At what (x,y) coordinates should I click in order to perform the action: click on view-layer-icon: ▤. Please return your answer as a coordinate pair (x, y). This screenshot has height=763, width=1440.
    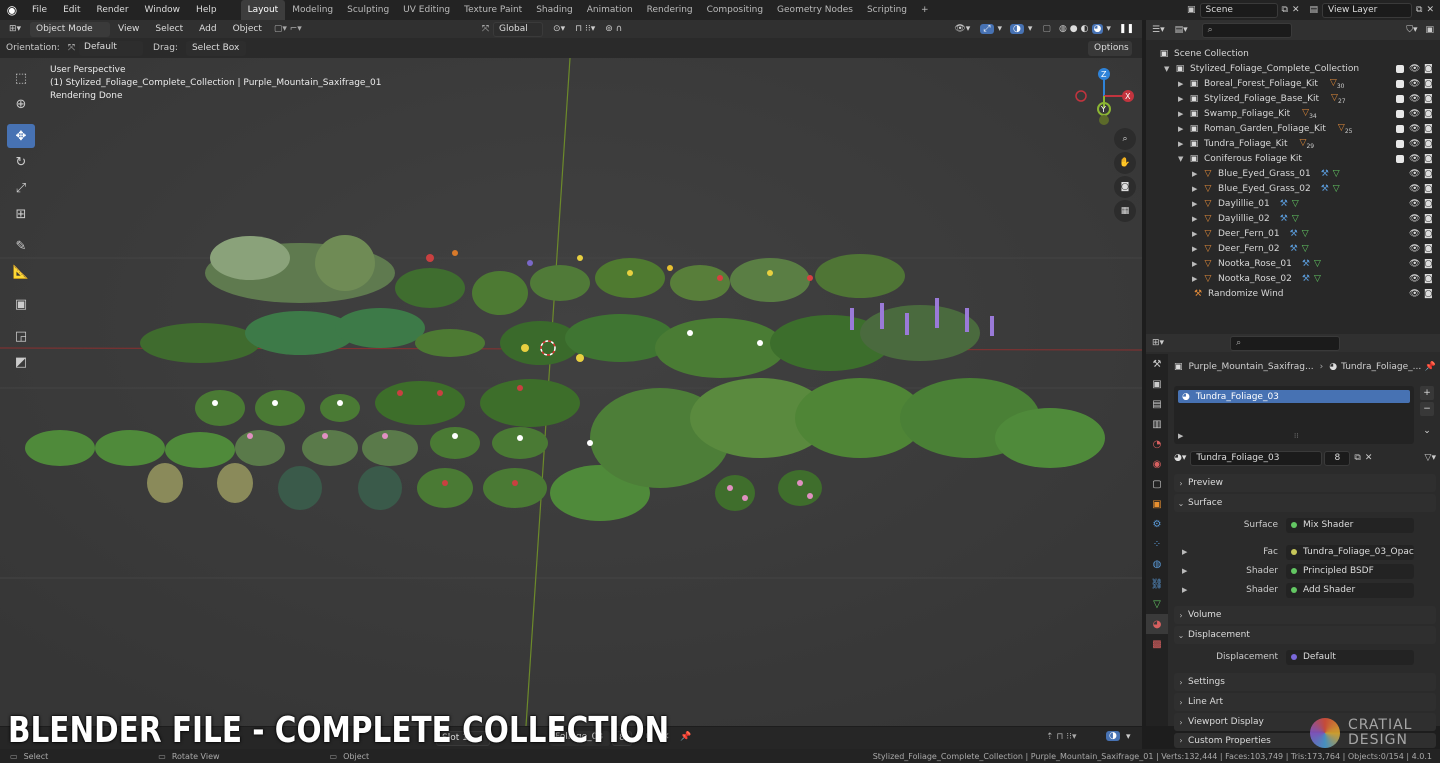
    Looking at the image, I should click on (1314, 10).